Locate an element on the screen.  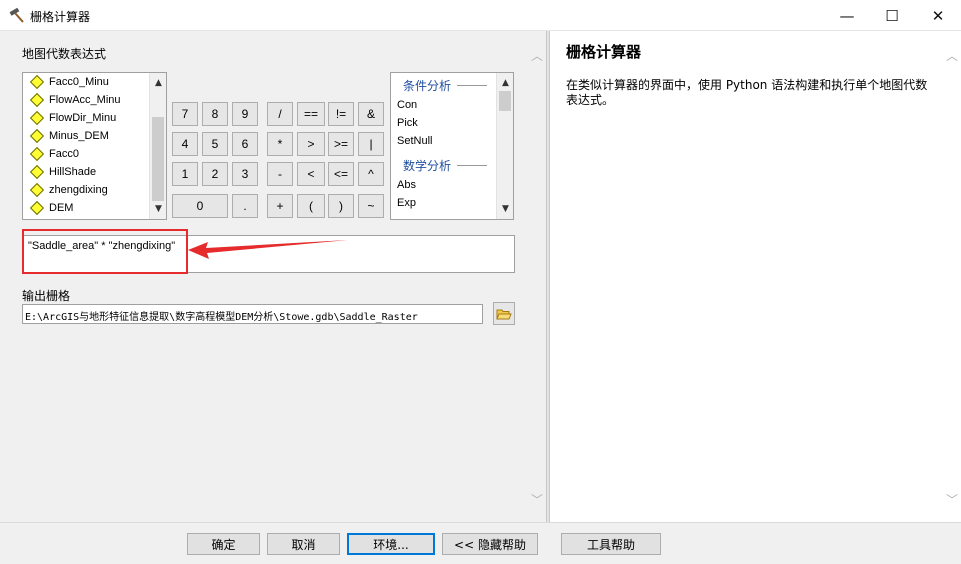
help-description: 在类似计算器的界面中，使用 Python 语法构建和执行单个地图代数表达式。 is located at coordinates (747, 92).